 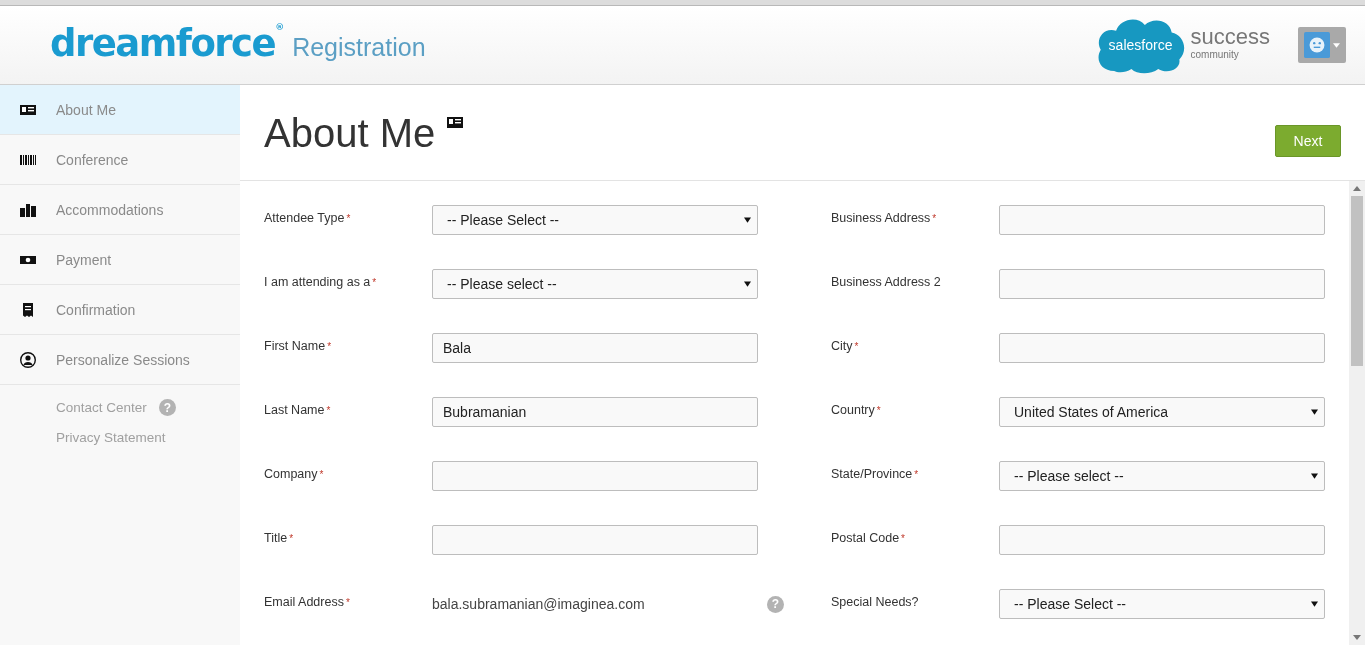 I want to click on id-card-icon, so click(x=455, y=123).